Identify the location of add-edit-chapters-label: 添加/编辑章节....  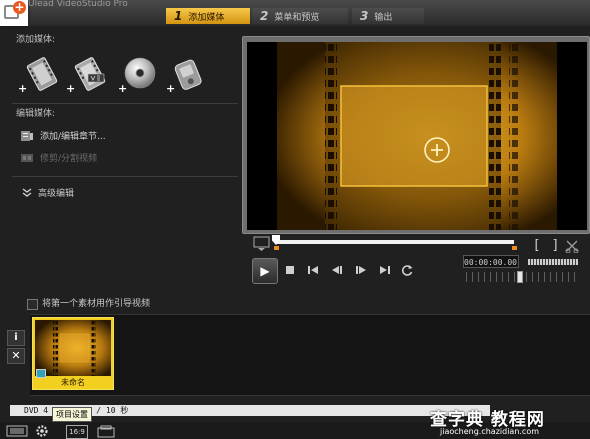
(73, 137).